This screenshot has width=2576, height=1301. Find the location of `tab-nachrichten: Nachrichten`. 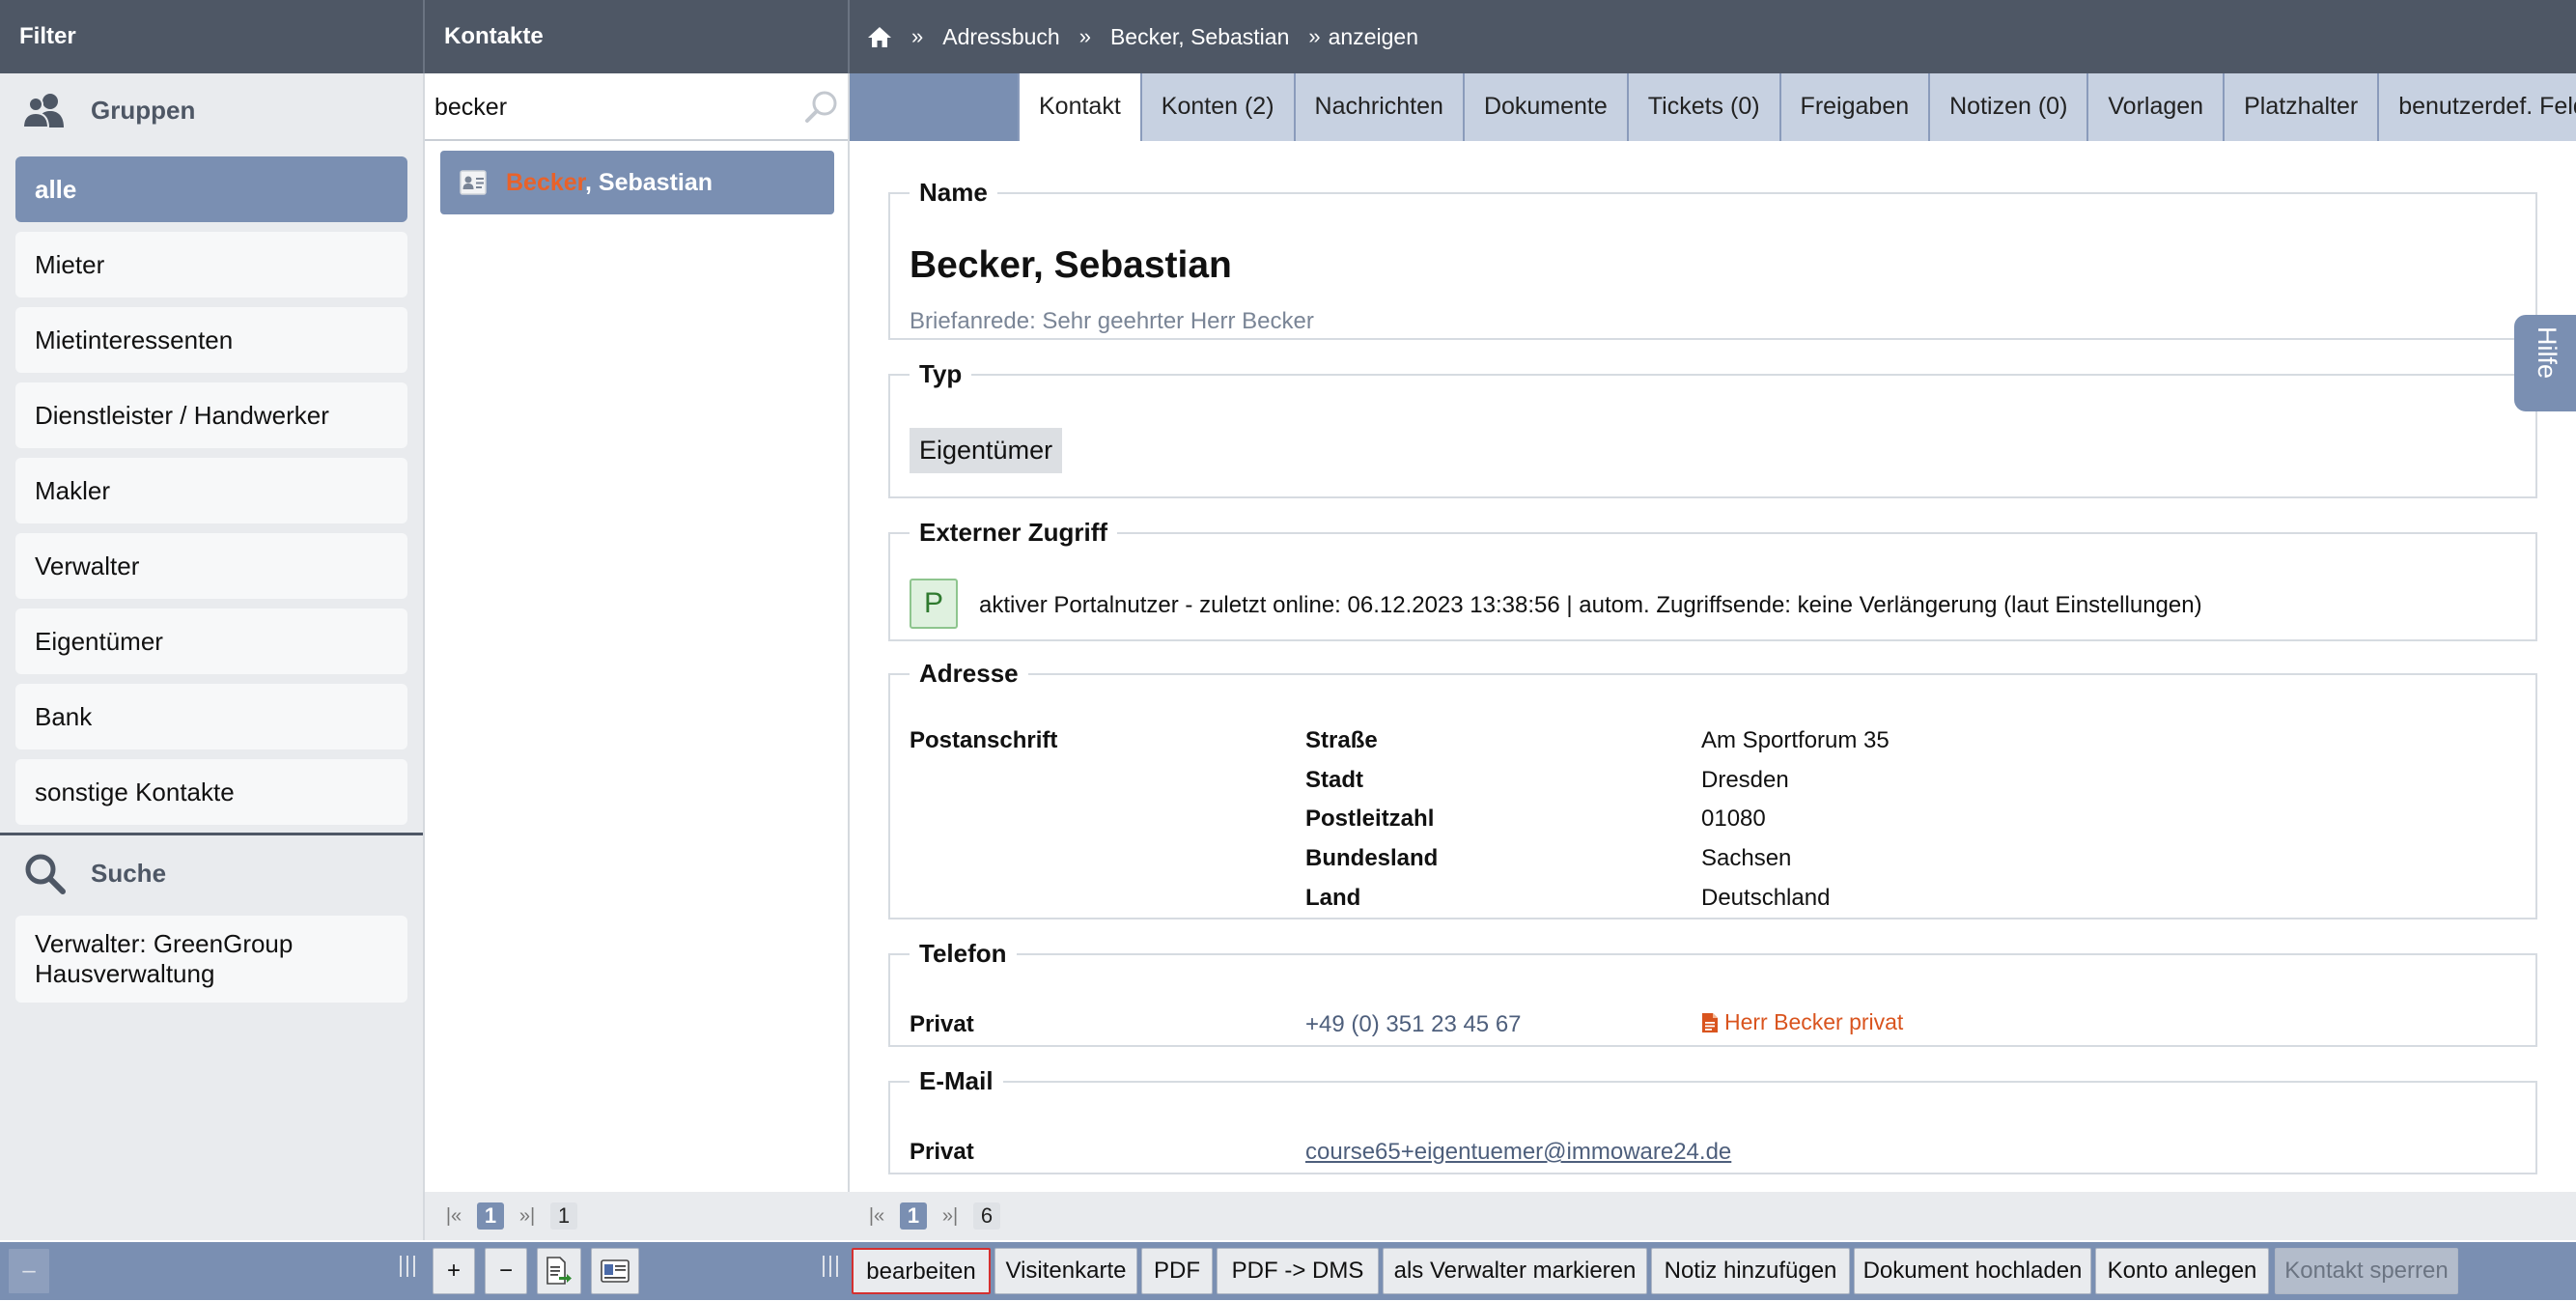

tab-nachrichten: Nachrichten is located at coordinates (1378, 107).